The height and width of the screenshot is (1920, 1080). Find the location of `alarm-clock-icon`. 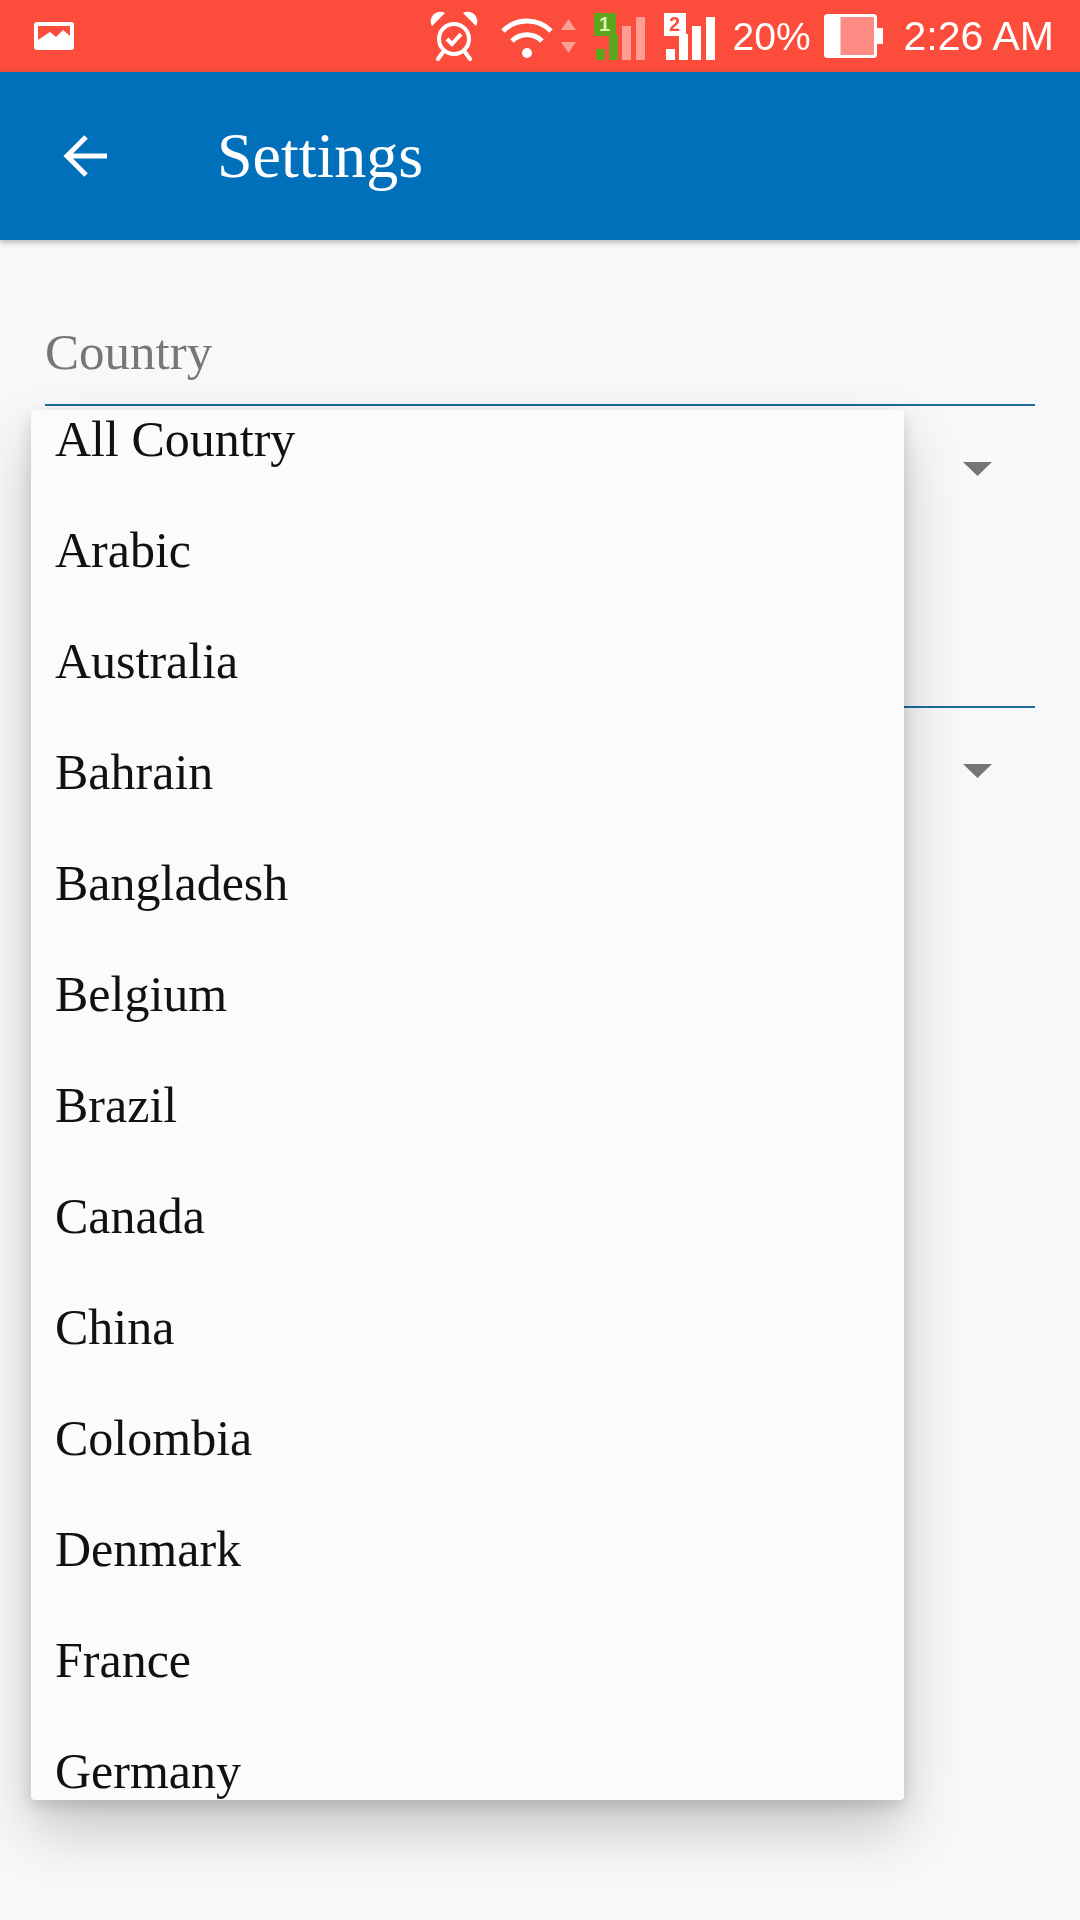

alarm-clock-icon is located at coordinates (453, 36).